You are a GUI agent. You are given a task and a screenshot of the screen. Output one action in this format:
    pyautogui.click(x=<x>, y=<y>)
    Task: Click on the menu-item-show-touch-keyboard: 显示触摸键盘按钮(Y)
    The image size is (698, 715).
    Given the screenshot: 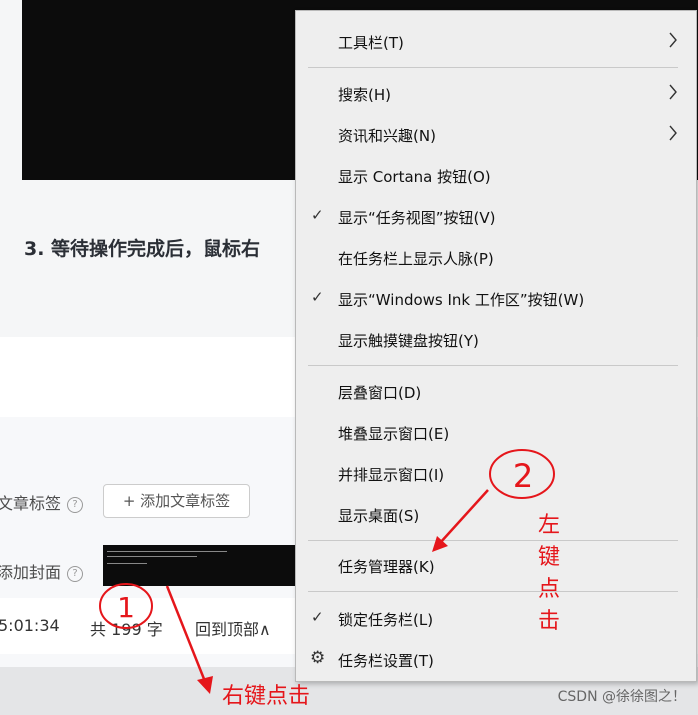 What is the action you would take?
    pyautogui.click(x=496, y=340)
    